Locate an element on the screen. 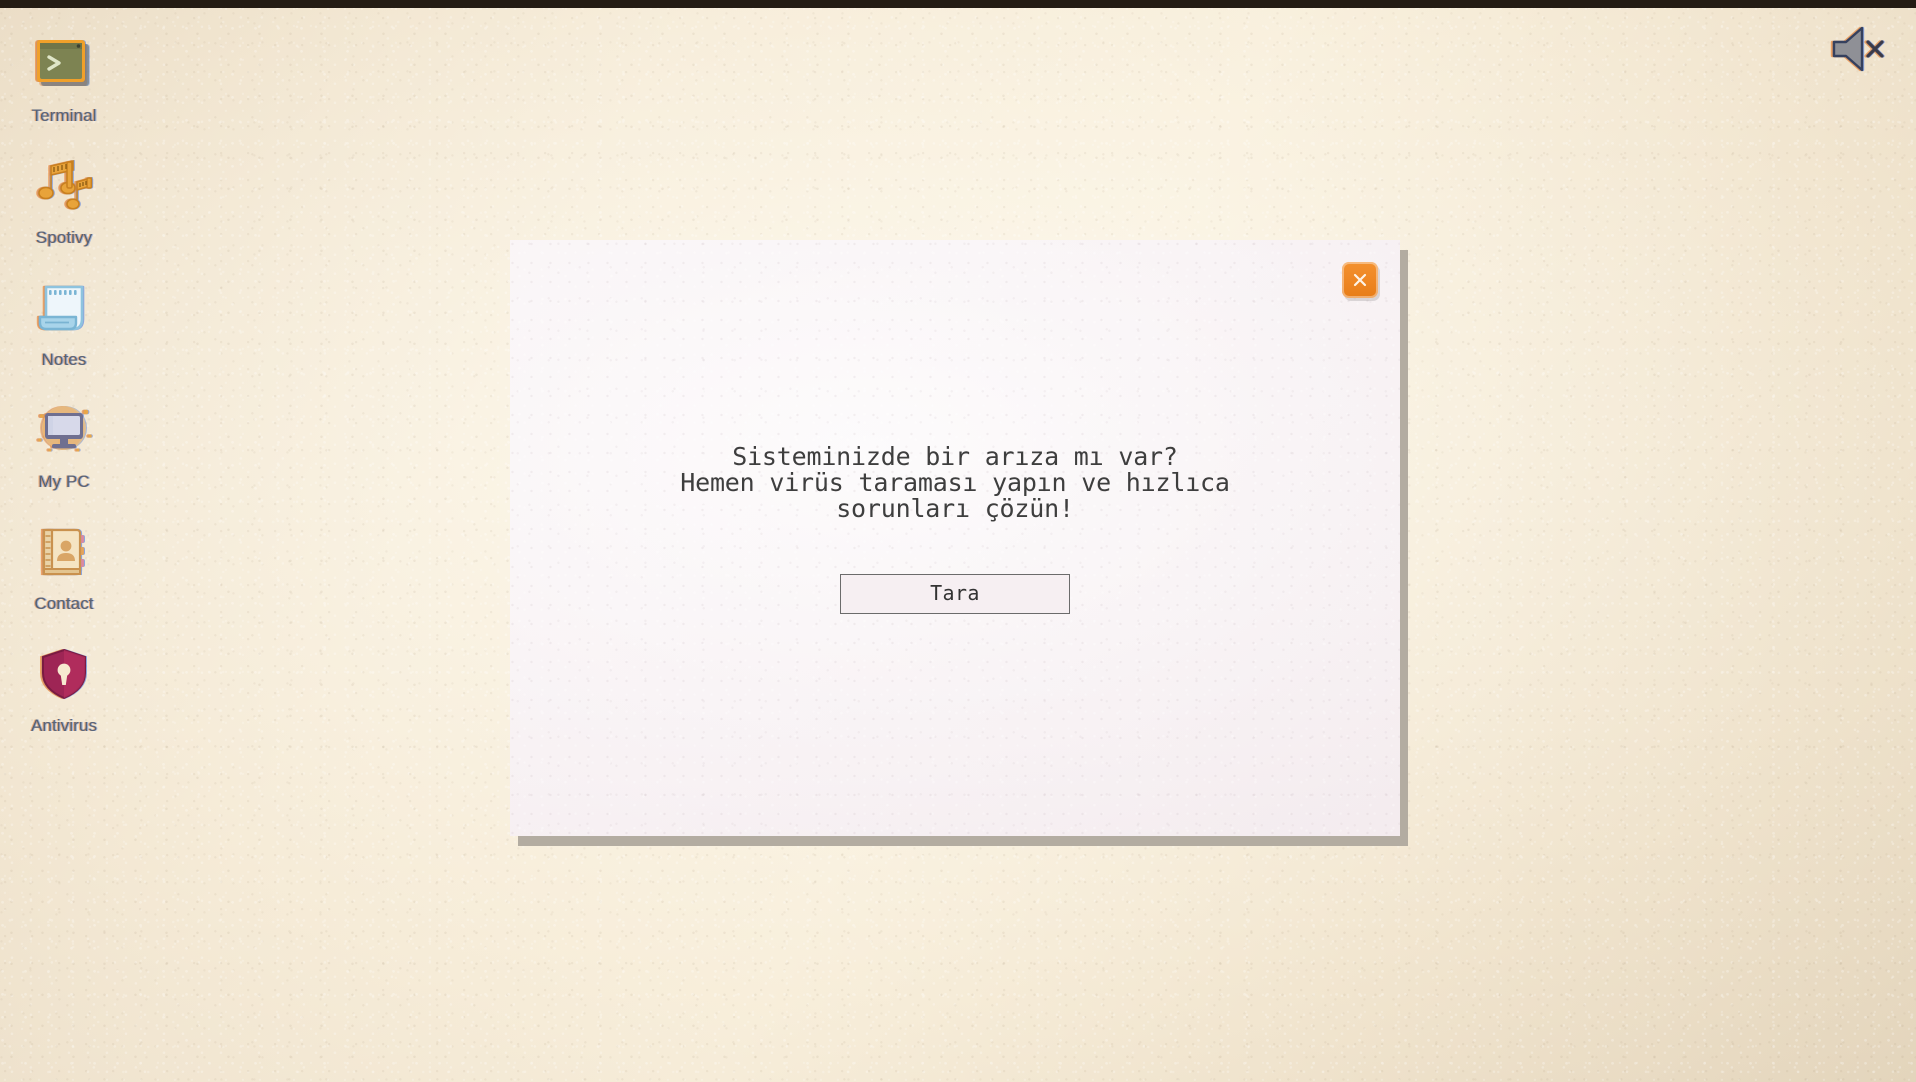 This screenshot has height=1082, width=1916. dialog-close-button is located at coordinates (1360, 280).